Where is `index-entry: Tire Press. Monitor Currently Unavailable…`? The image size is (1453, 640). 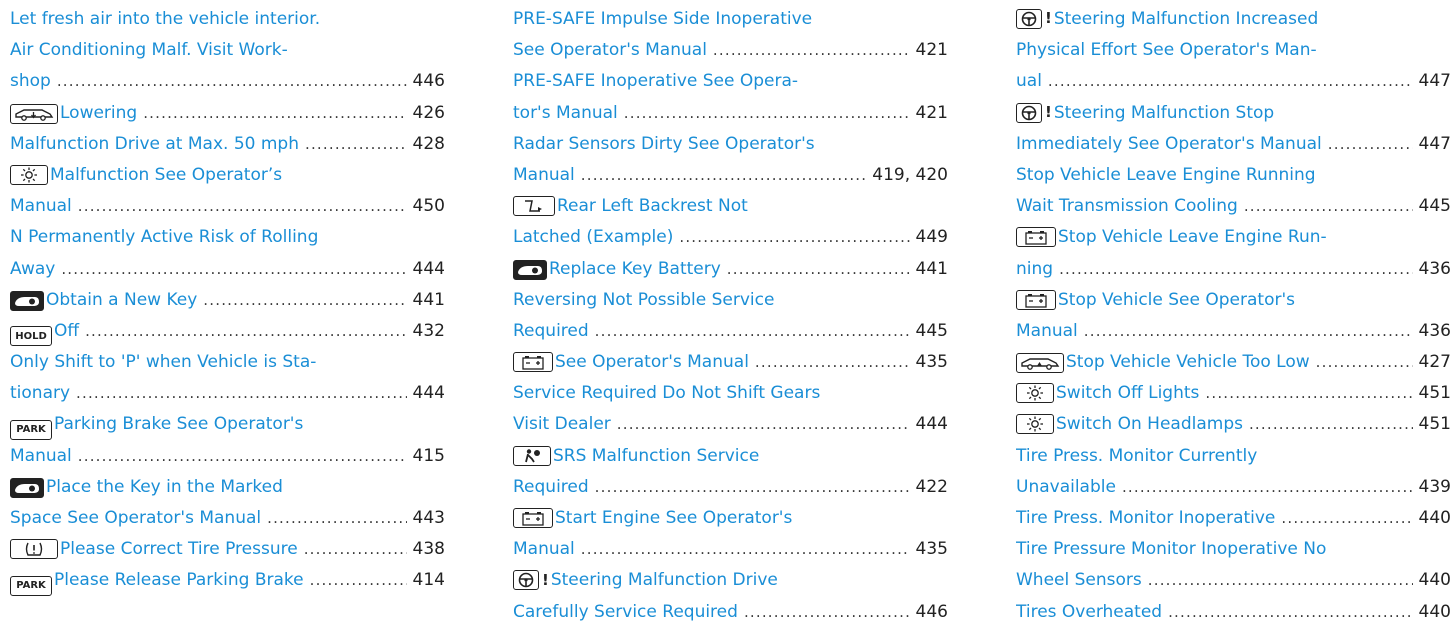 index-entry: Tire Press. Monitor Currently Unavailable… is located at coordinates (1233, 472).